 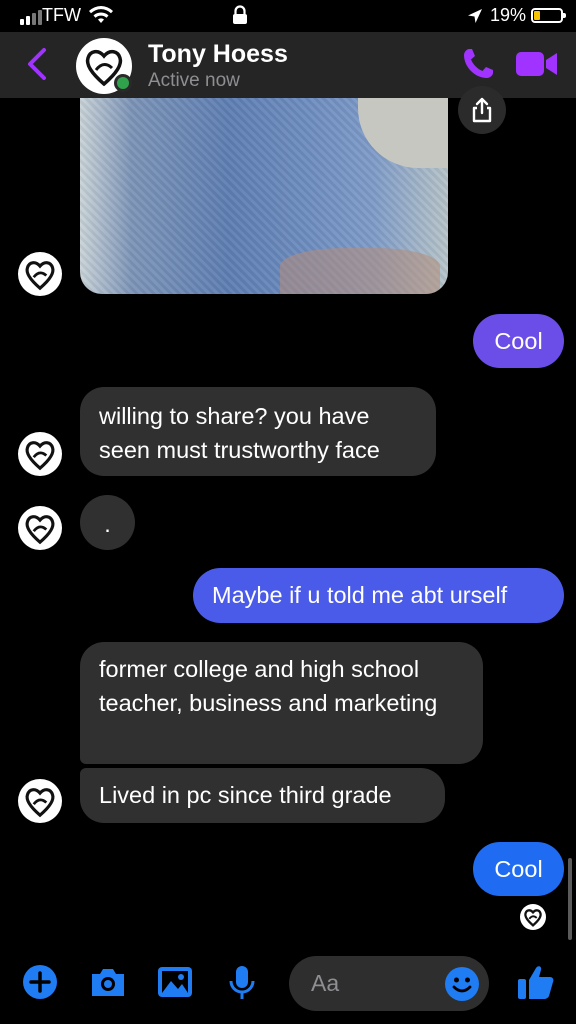 What do you see at coordinates (31, 17) in the screenshot?
I see `signal-icon` at bounding box center [31, 17].